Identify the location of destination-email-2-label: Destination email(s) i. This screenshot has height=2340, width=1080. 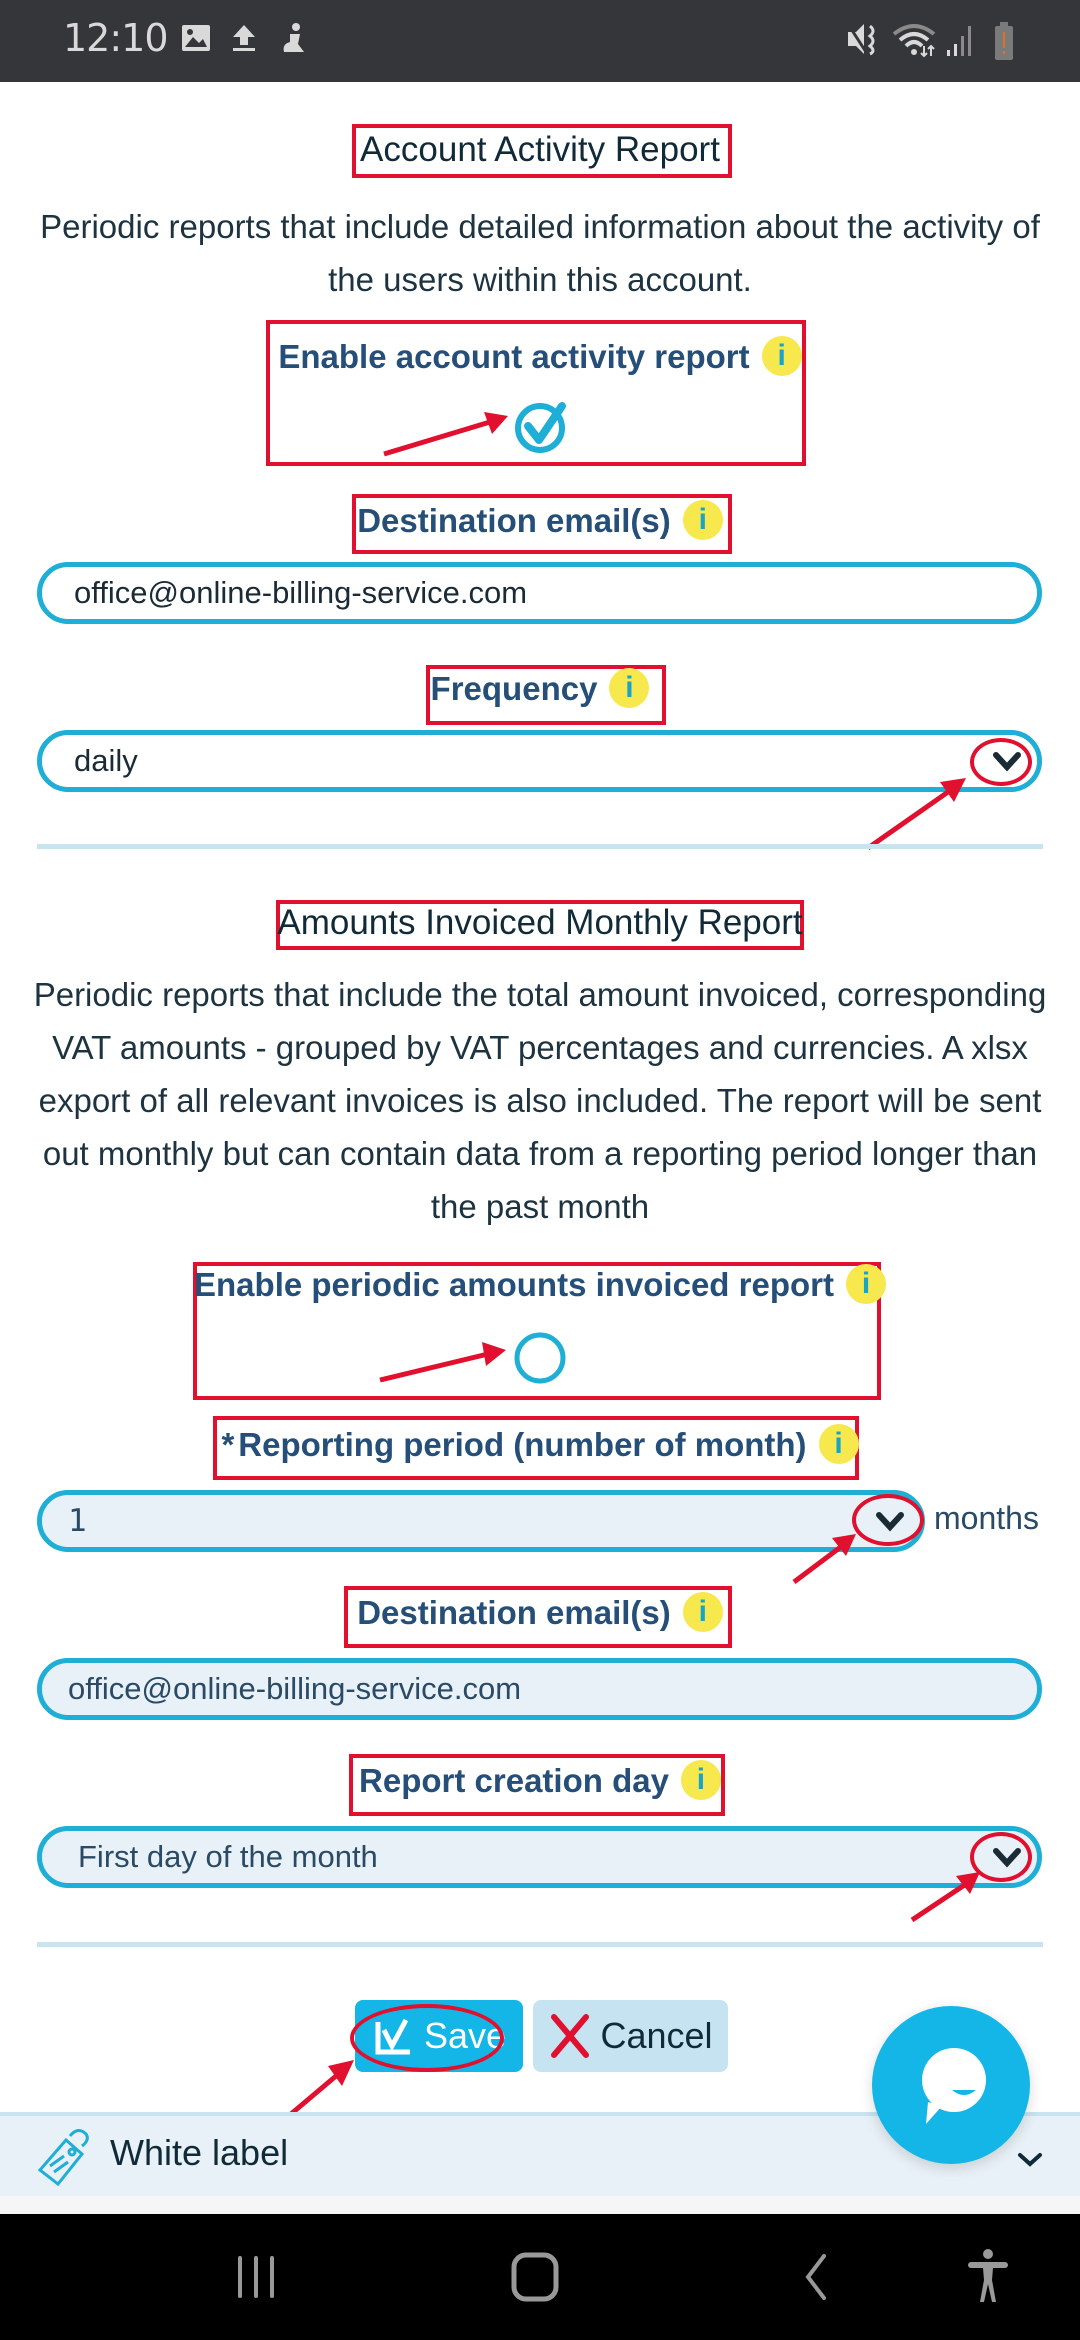
(540, 1612).